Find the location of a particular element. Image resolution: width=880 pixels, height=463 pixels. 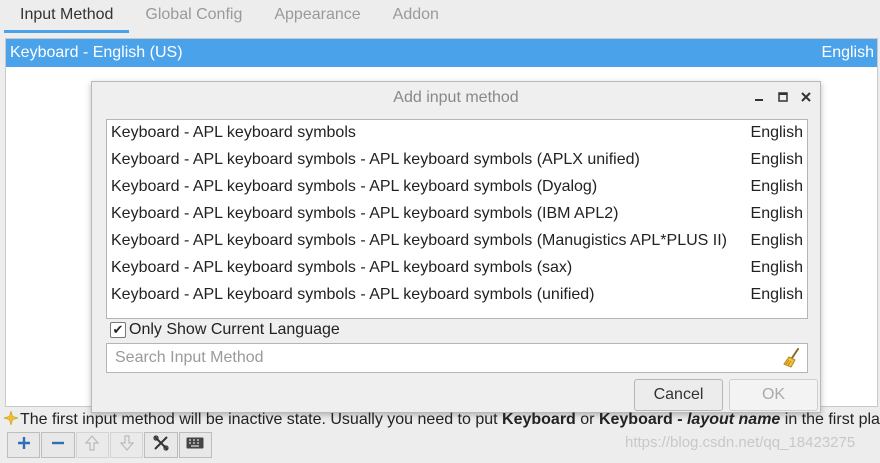

input-method-language: English is located at coordinates (847, 52).